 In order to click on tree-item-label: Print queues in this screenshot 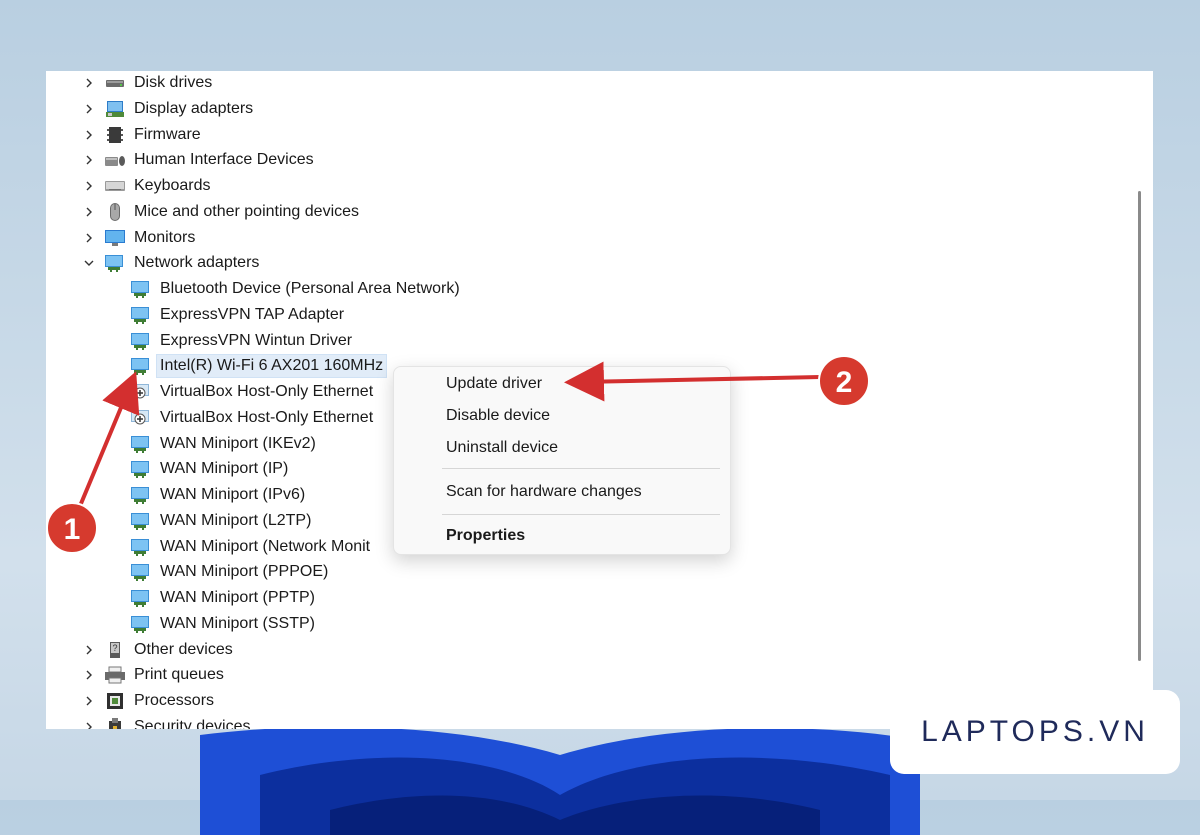, I will do `click(179, 675)`.